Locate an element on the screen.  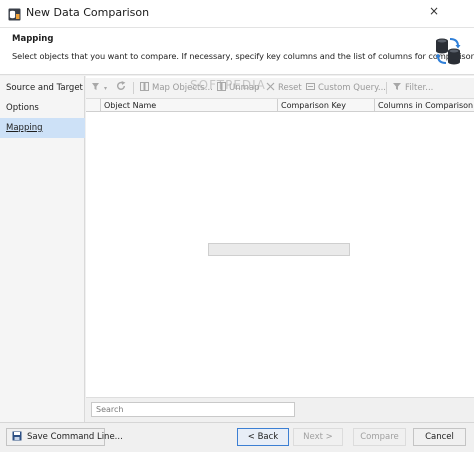
filter-icon is located at coordinates (397, 86).